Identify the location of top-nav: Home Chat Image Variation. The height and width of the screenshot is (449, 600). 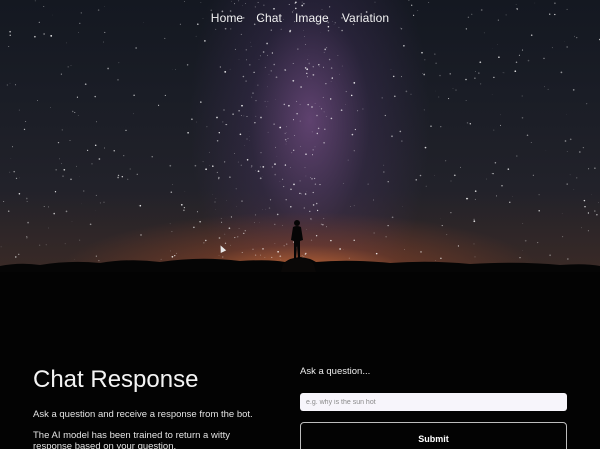
(300, 18).